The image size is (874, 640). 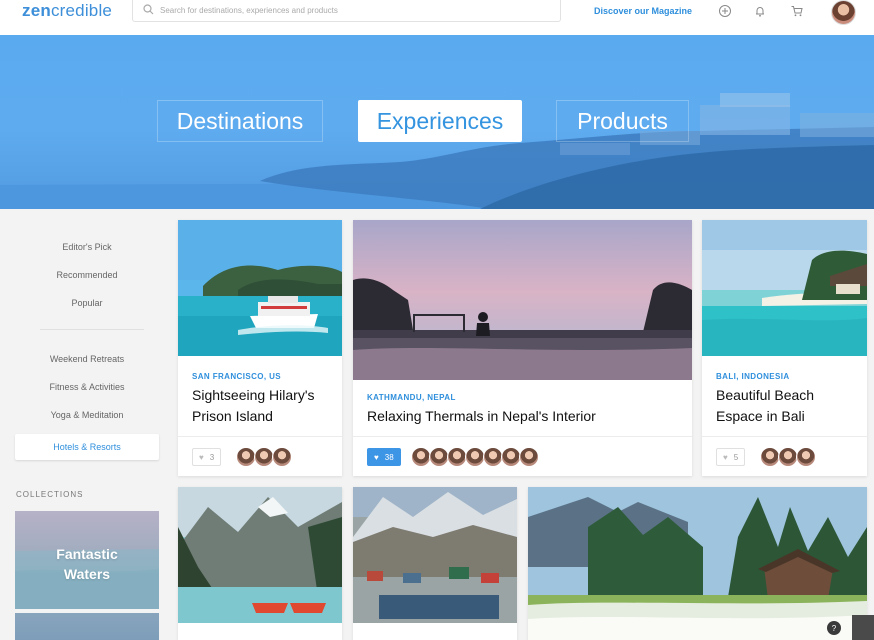 What do you see at coordinates (240, 121) in the screenshot?
I see `tab-destinations: Destinations` at bounding box center [240, 121].